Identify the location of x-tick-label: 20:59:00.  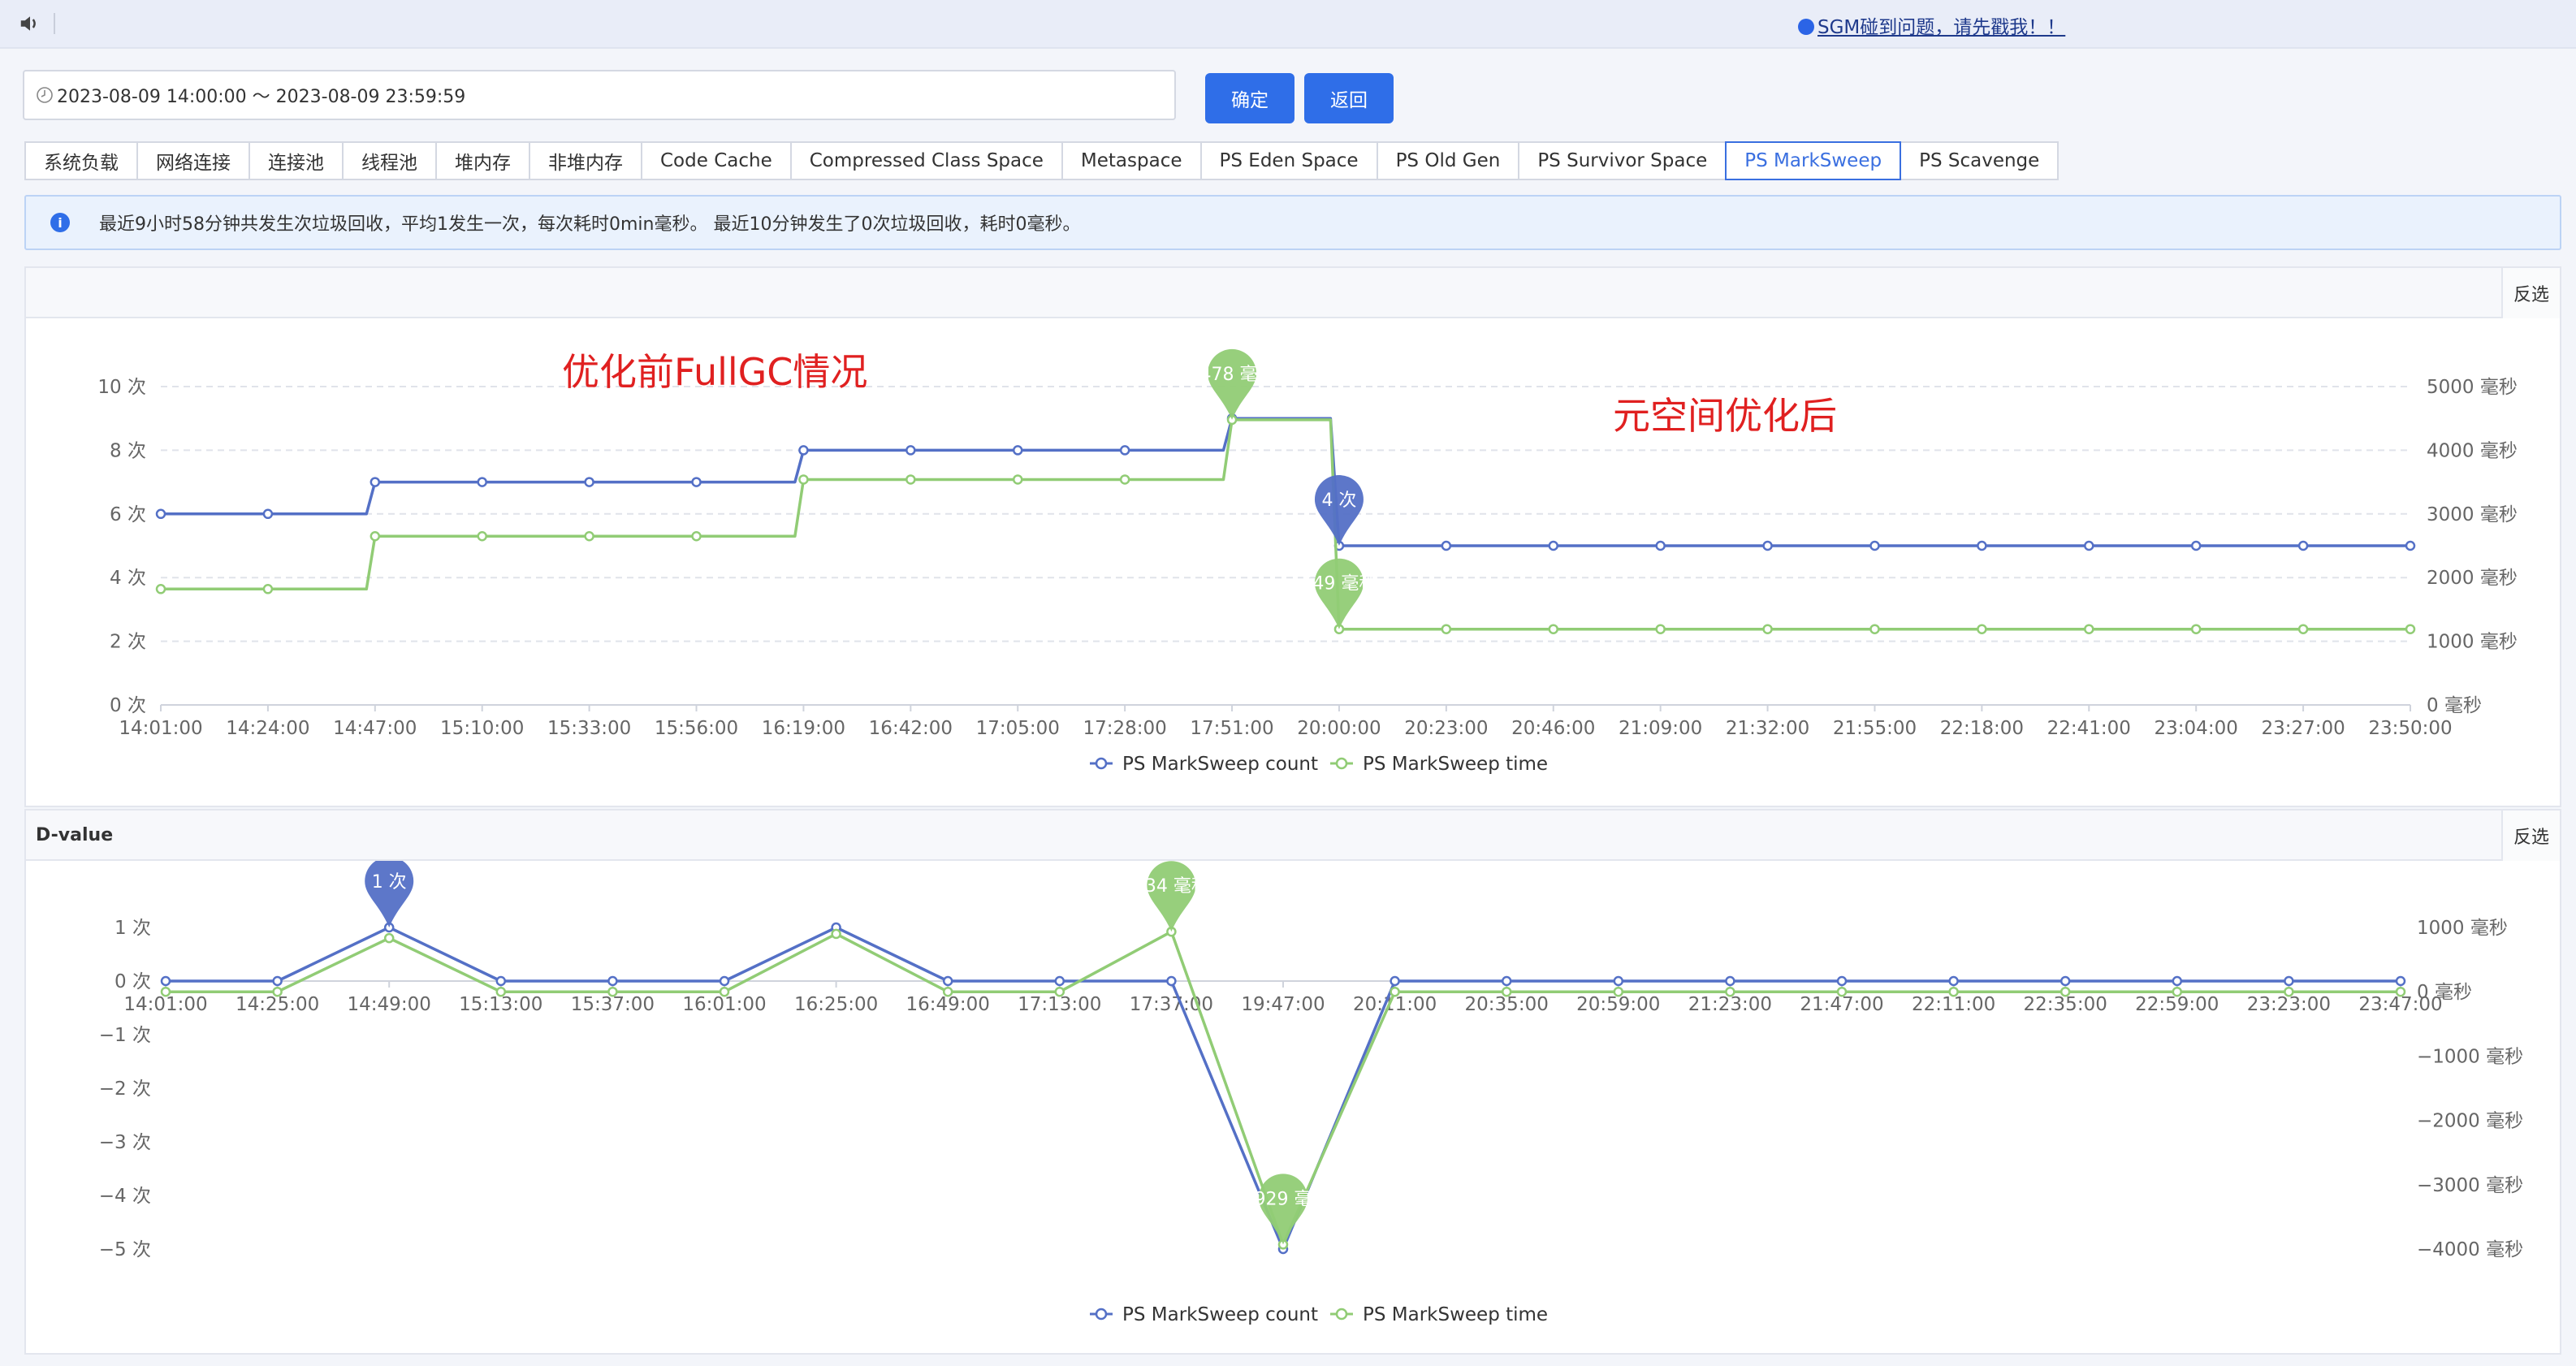
(1618, 1004).